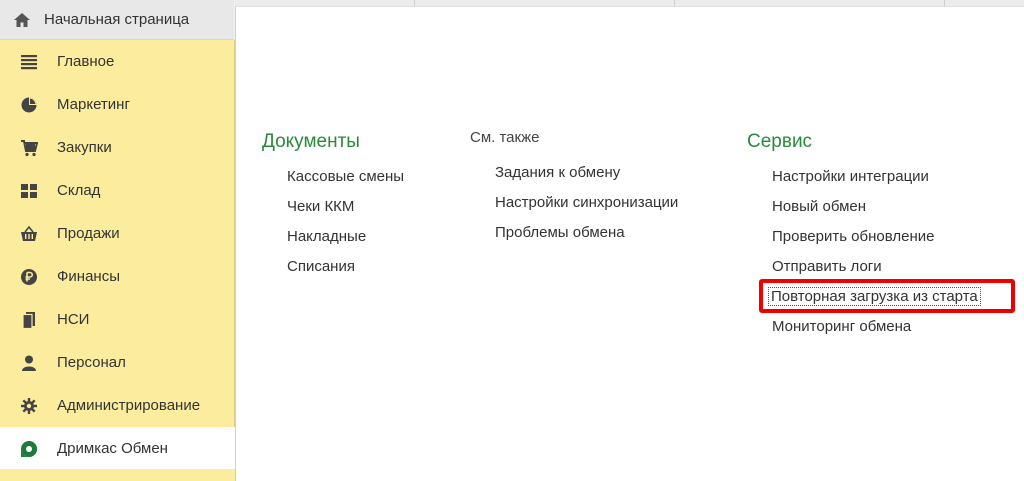 This screenshot has width=1024, height=481. Describe the element at coordinates (29, 449) in the screenshot. I see `dreamkas-logo-icon` at that location.